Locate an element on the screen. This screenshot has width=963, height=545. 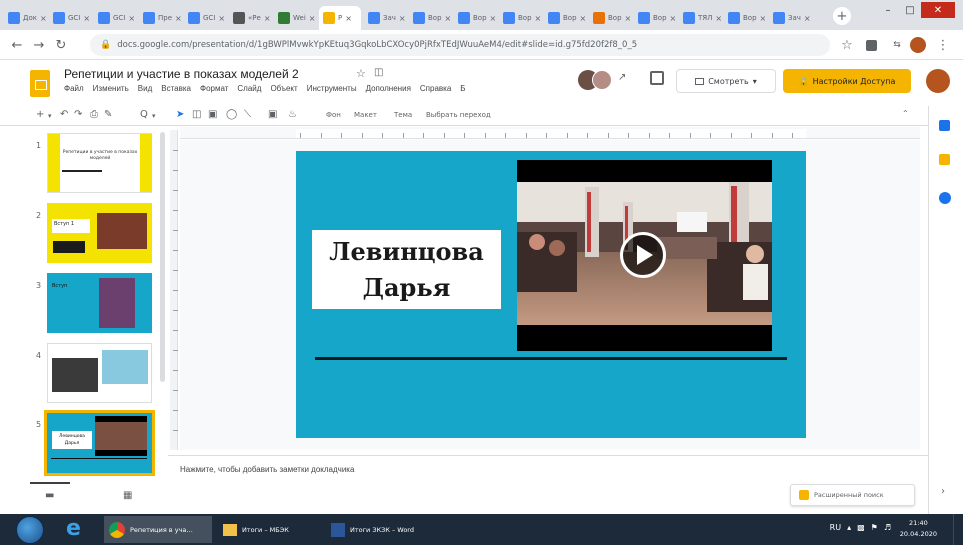
browser-tab: ТЯЛ × is located at coordinates (700, 18).